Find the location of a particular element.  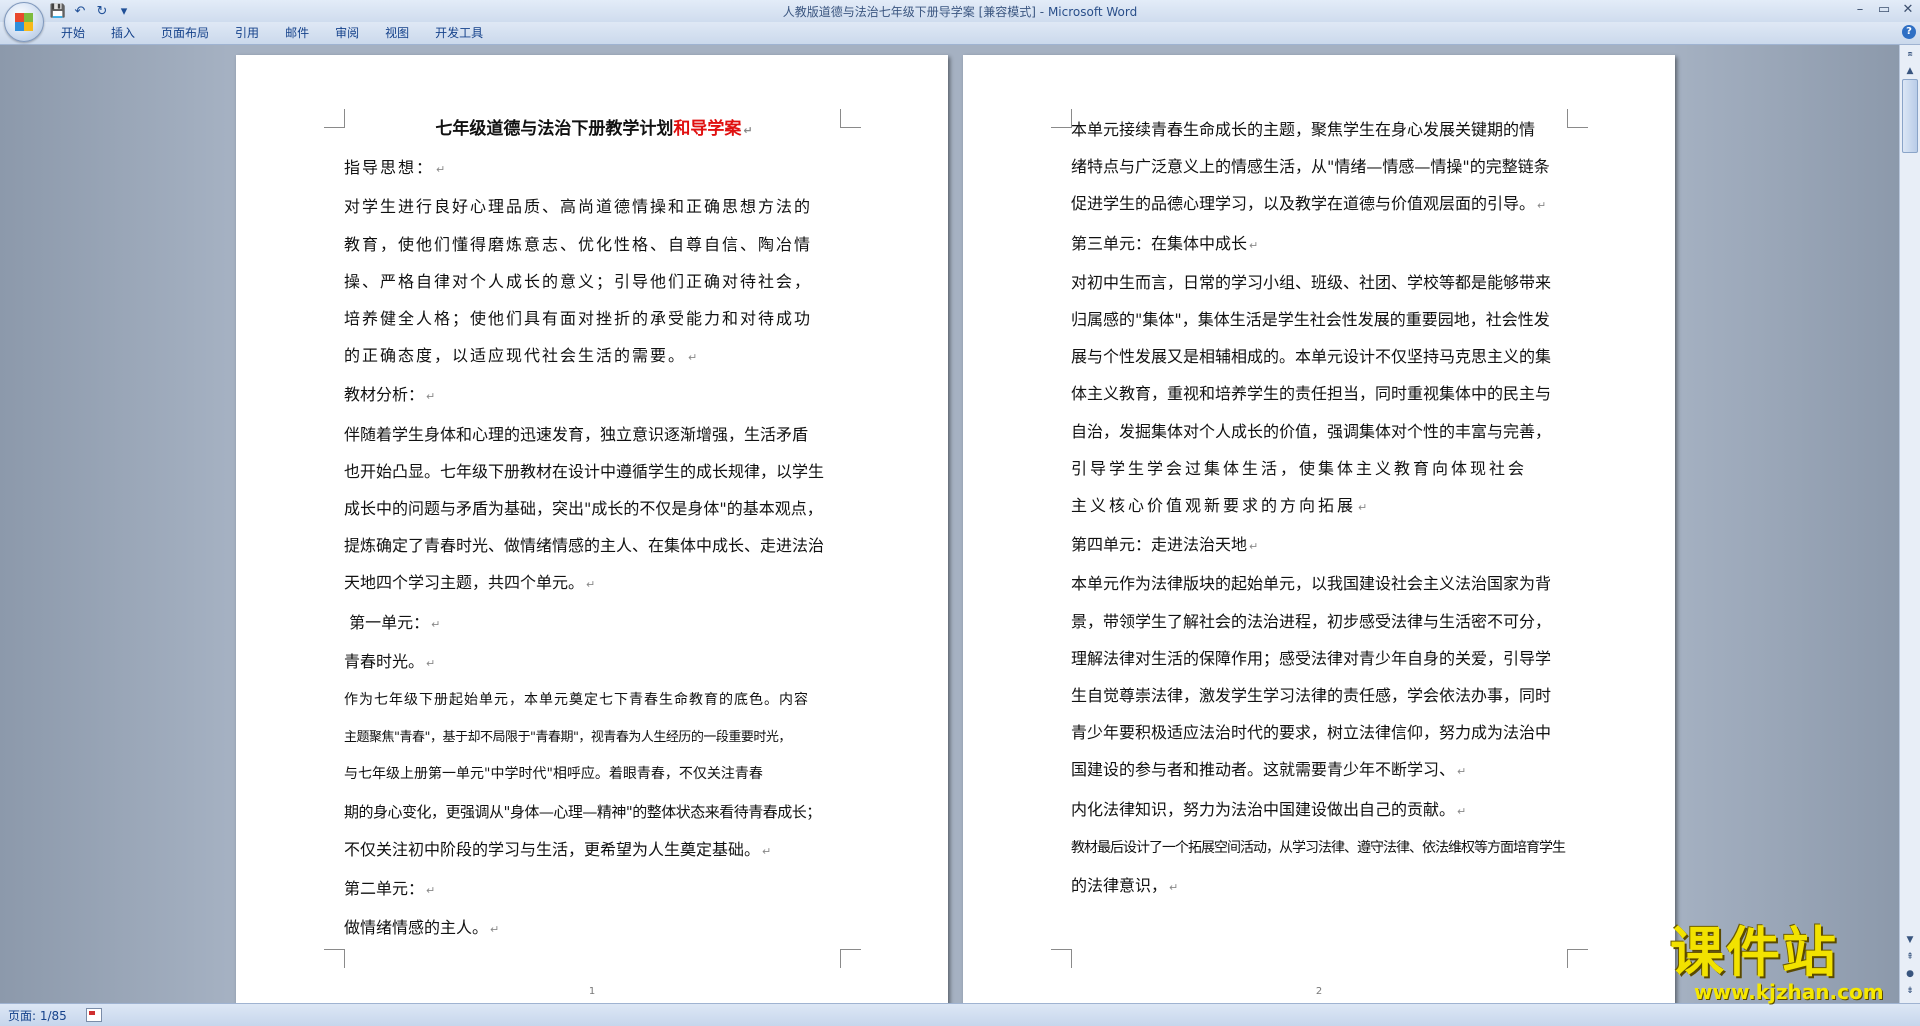

help-icon: ? is located at coordinates (1909, 32).